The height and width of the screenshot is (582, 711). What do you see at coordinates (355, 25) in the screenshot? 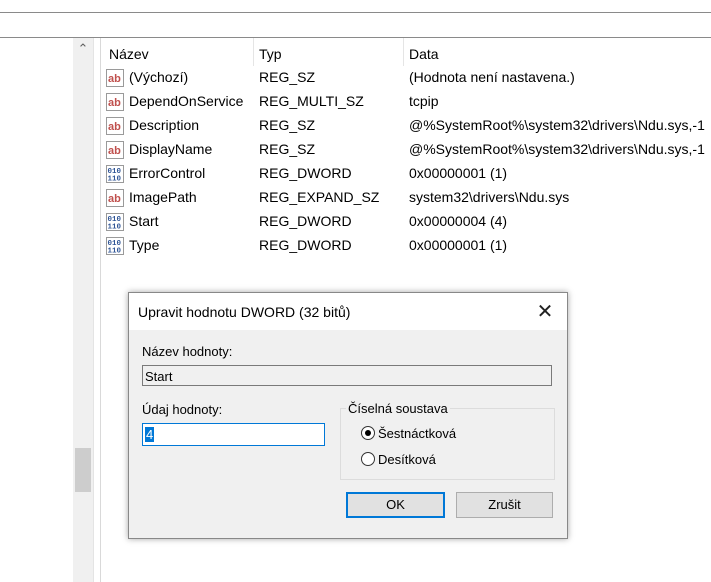
I see `address-bar` at bounding box center [355, 25].